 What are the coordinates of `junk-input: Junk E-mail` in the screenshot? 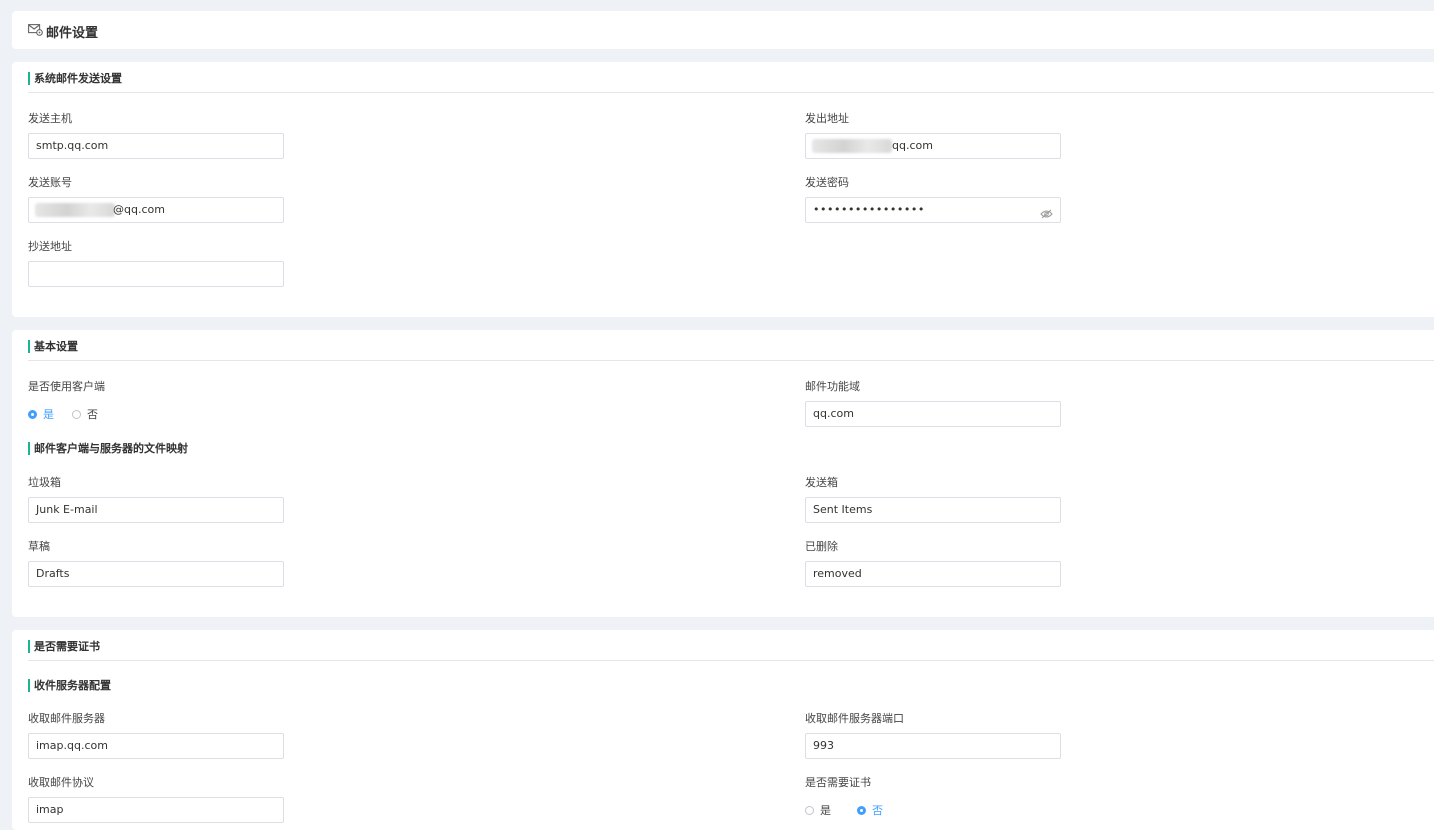 It's located at (156, 510).